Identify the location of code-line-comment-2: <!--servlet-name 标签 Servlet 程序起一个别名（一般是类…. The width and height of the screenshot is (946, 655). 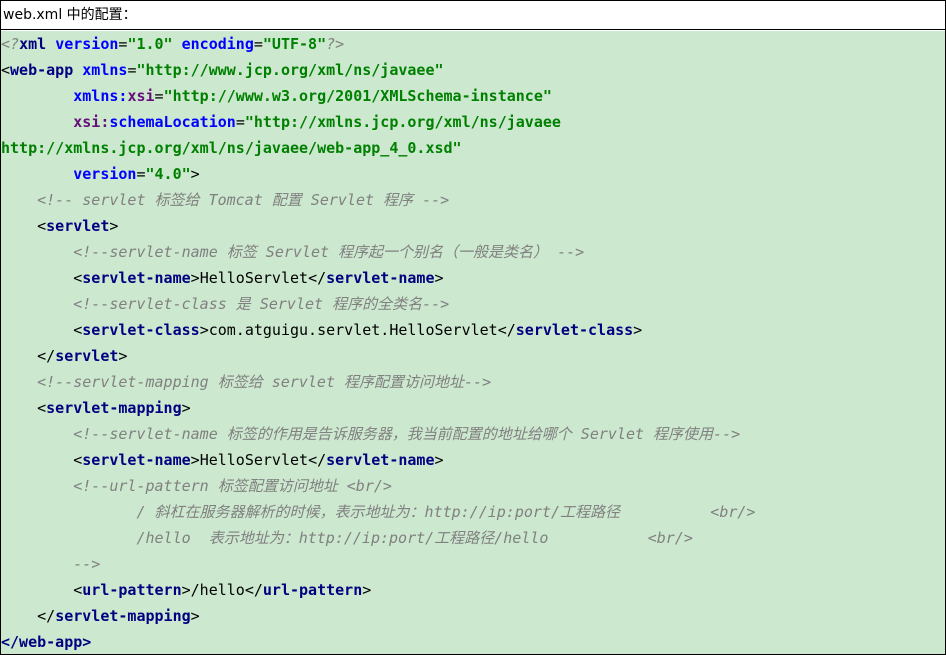
(292, 252).